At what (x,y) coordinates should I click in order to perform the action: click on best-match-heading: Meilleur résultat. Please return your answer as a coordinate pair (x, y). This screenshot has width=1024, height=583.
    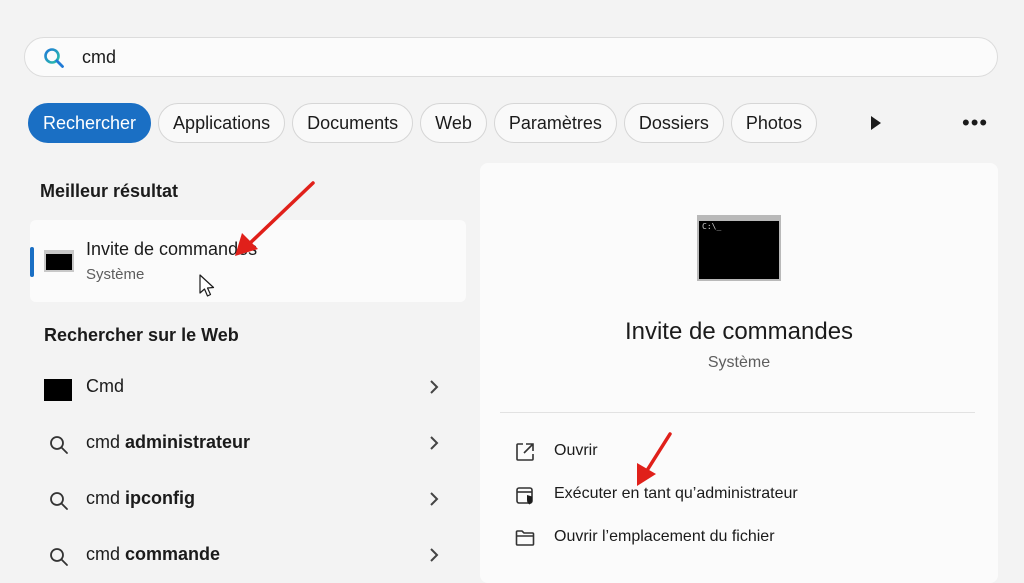
    Looking at the image, I should click on (109, 191).